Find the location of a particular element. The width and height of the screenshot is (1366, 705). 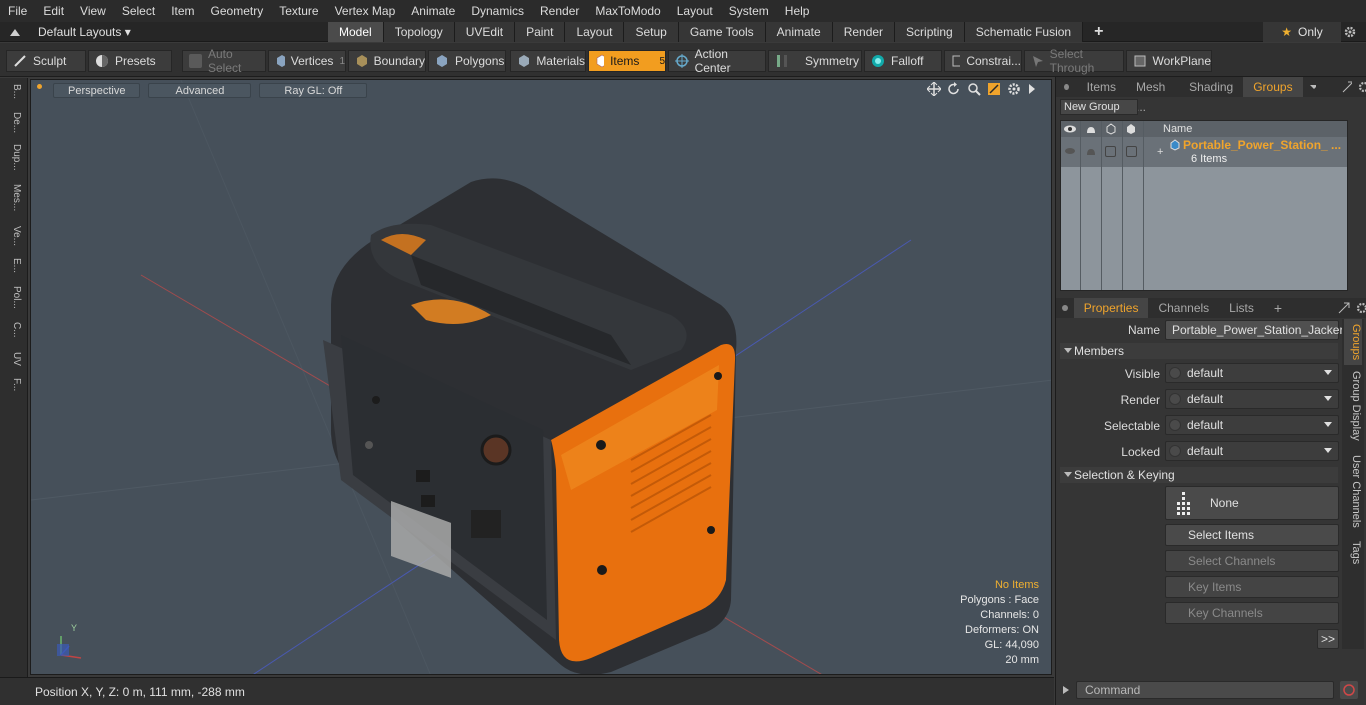

more-options-button: >> is located at coordinates (1328, 639).